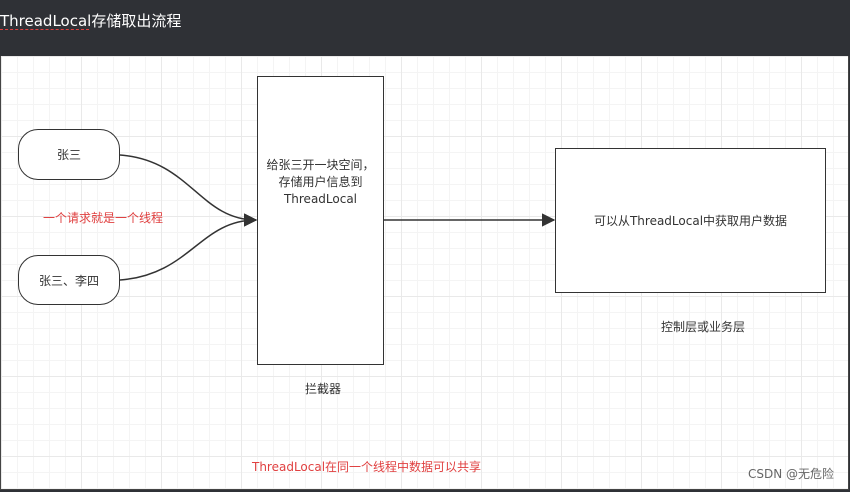 This screenshot has height=492, width=850. I want to click on bottom-note: ThreadLocal在同一个线程中数据可以共享, so click(367, 467).